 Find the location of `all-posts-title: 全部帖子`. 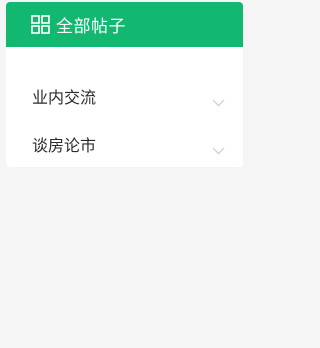

all-posts-title: 全部帖子 is located at coordinates (91, 27).